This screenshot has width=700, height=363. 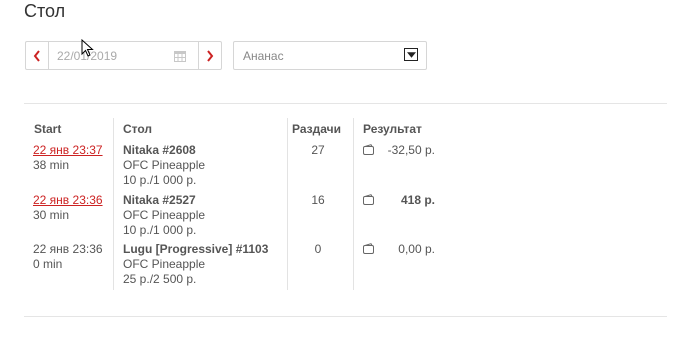 I want to click on table-name: Nitaka #2608, so click(x=159, y=150).